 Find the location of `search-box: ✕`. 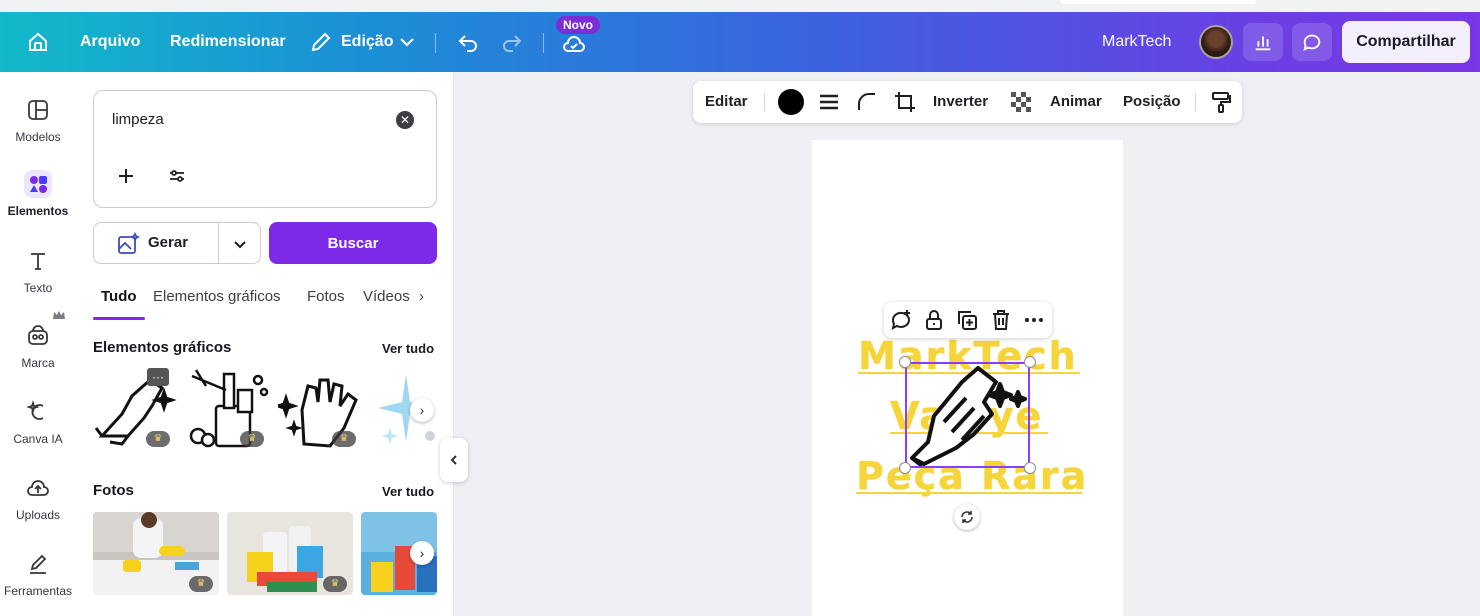

search-box: ✕ is located at coordinates (265, 149).